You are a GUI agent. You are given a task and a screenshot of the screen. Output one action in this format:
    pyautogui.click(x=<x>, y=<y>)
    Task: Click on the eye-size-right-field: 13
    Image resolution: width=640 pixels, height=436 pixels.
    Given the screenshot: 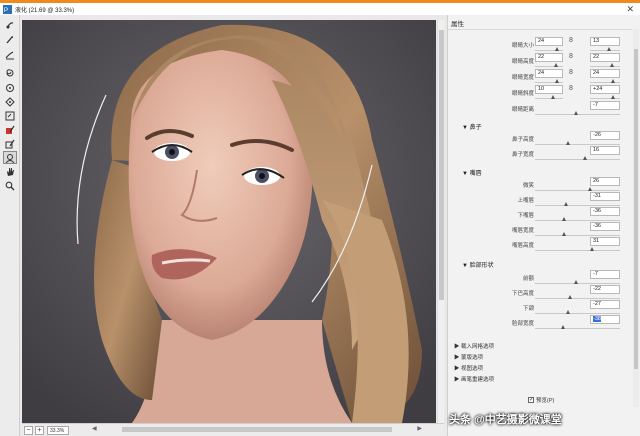 What is the action you would take?
    pyautogui.click(x=605, y=41)
    